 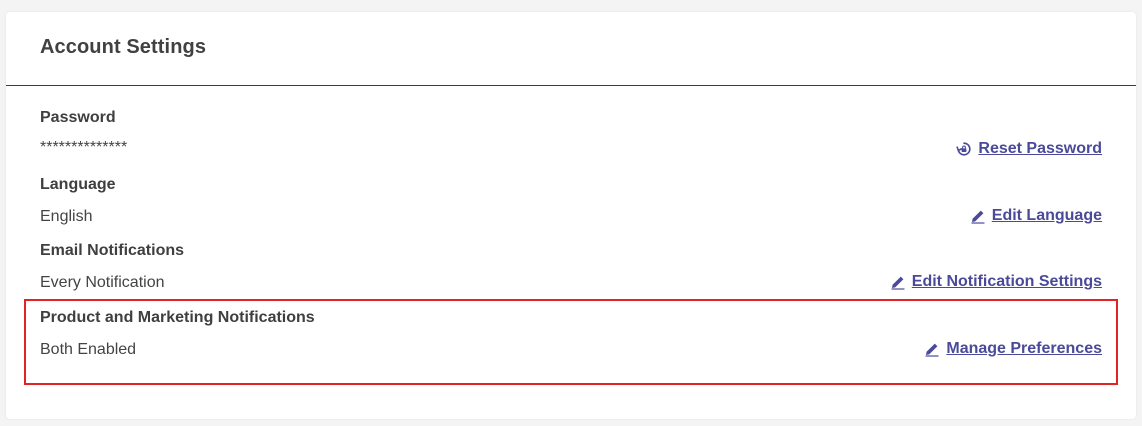 I want to click on setting-value: English, so click(x=66, y=216).